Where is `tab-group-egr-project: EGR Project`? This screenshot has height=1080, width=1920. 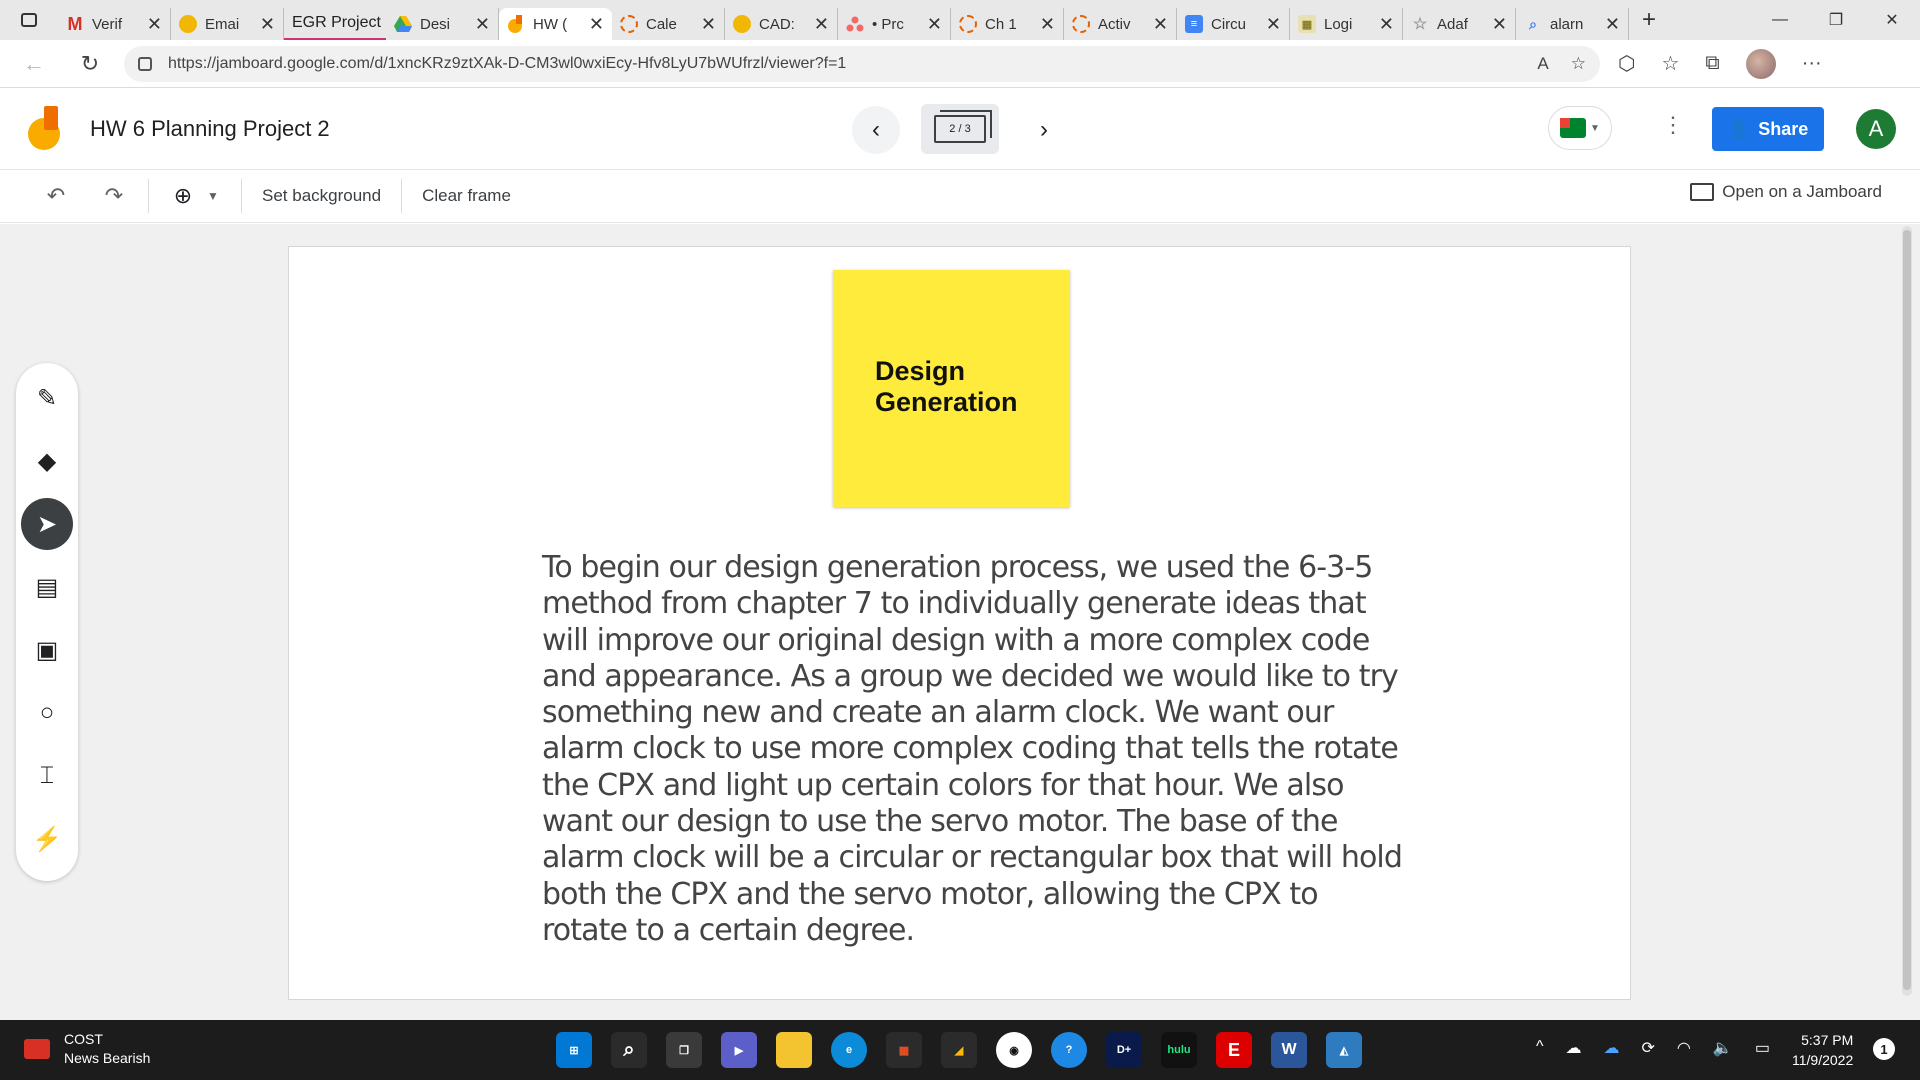 tab-group-egr-project: EGR Project is located at coordinates (335, 24).